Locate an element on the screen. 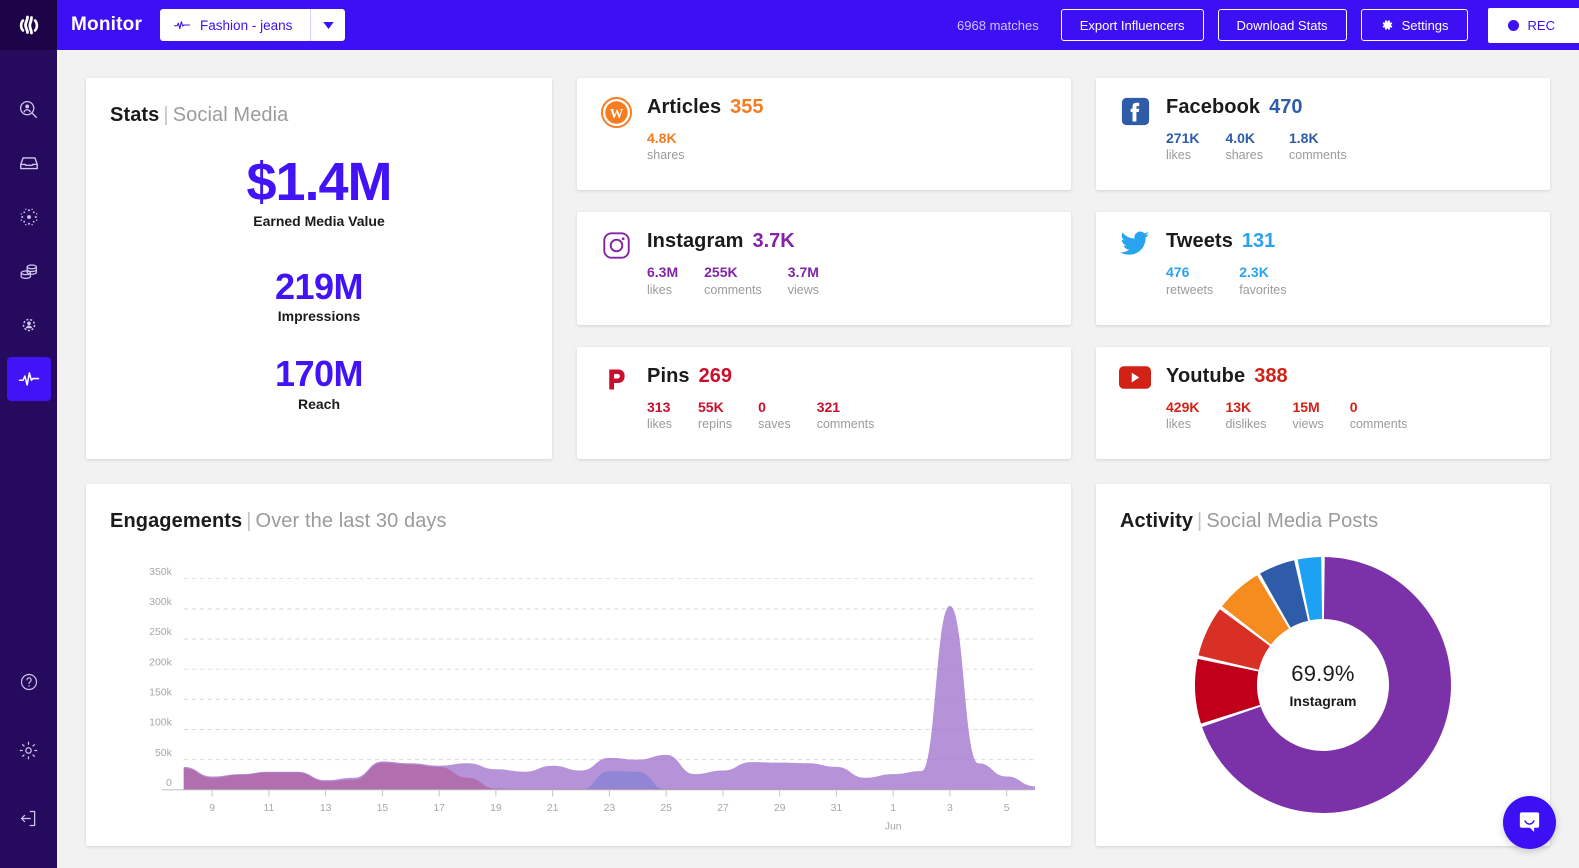 This screenshot has width=1579, height=868. sidebar-item-budget is located at coordinates (29, 271).